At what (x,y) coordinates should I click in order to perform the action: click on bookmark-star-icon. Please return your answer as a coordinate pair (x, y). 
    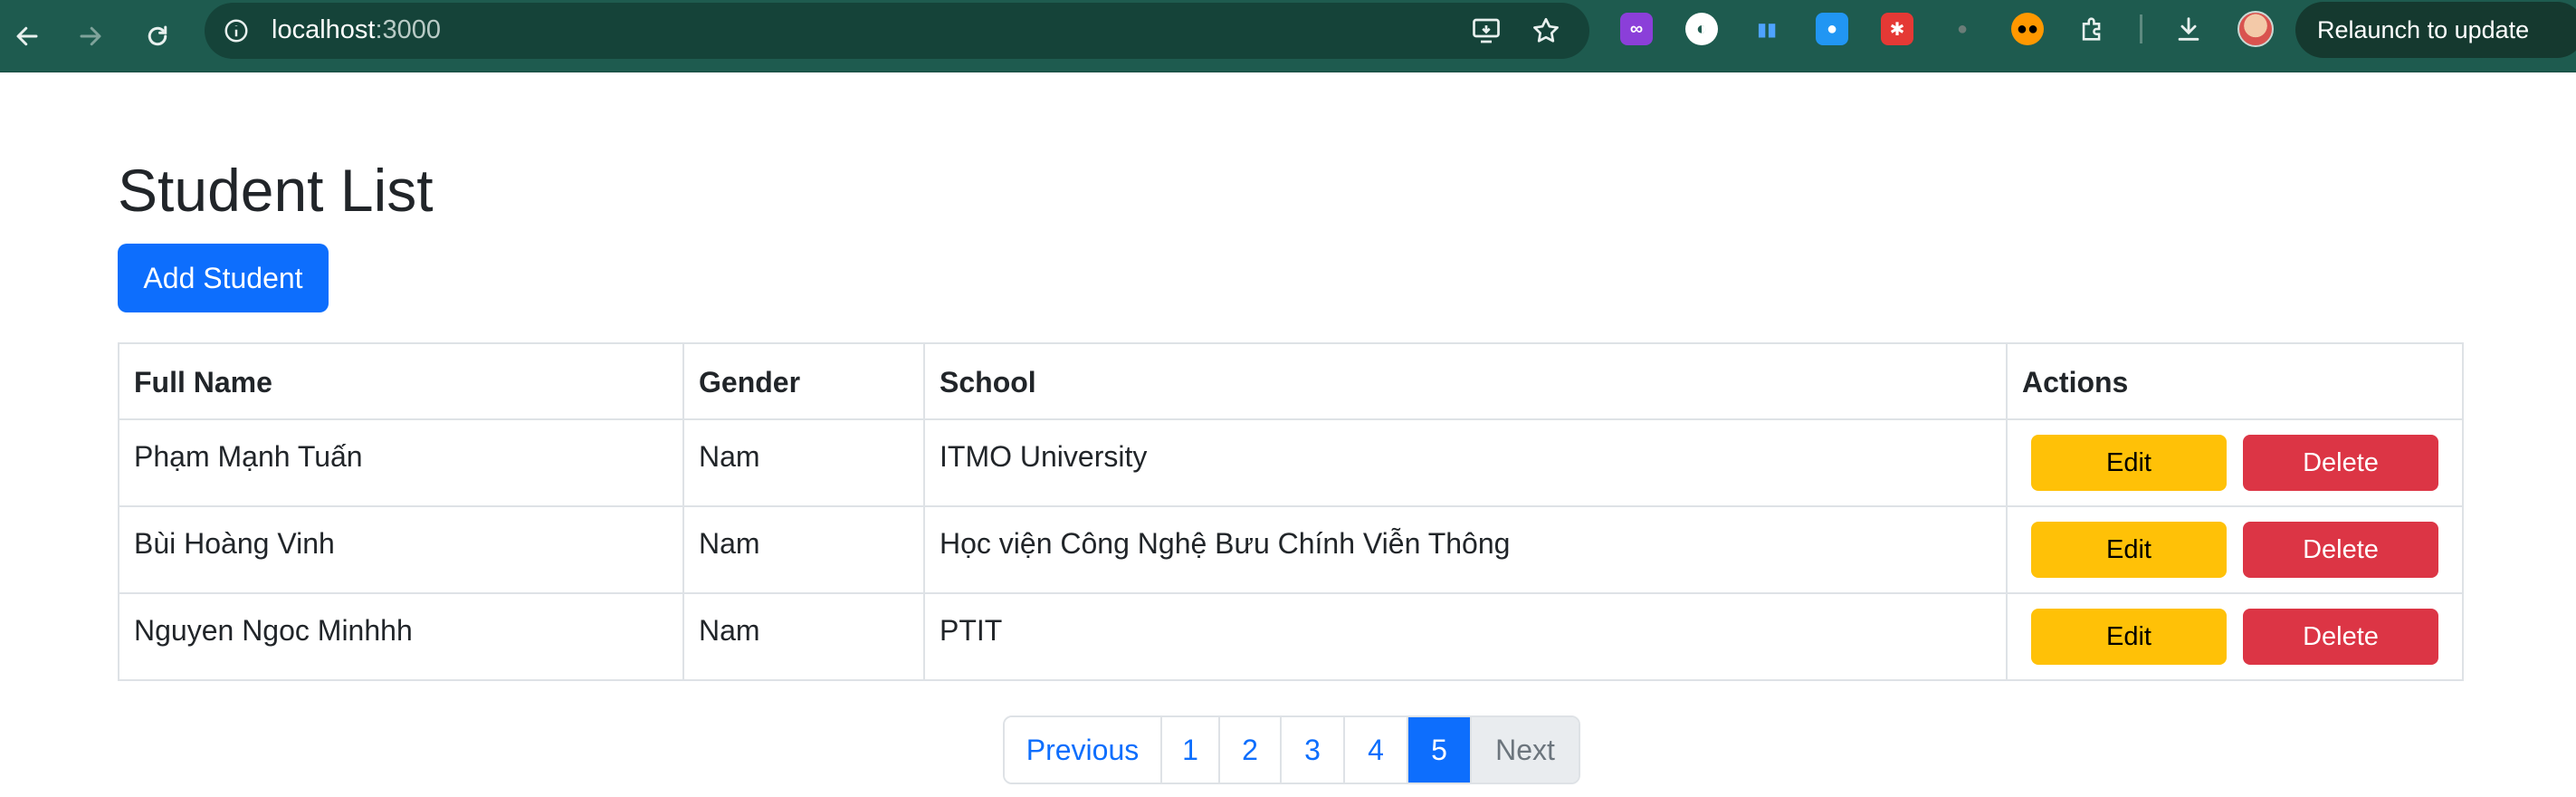
    Looking at the image, I should click on (1546, 30).